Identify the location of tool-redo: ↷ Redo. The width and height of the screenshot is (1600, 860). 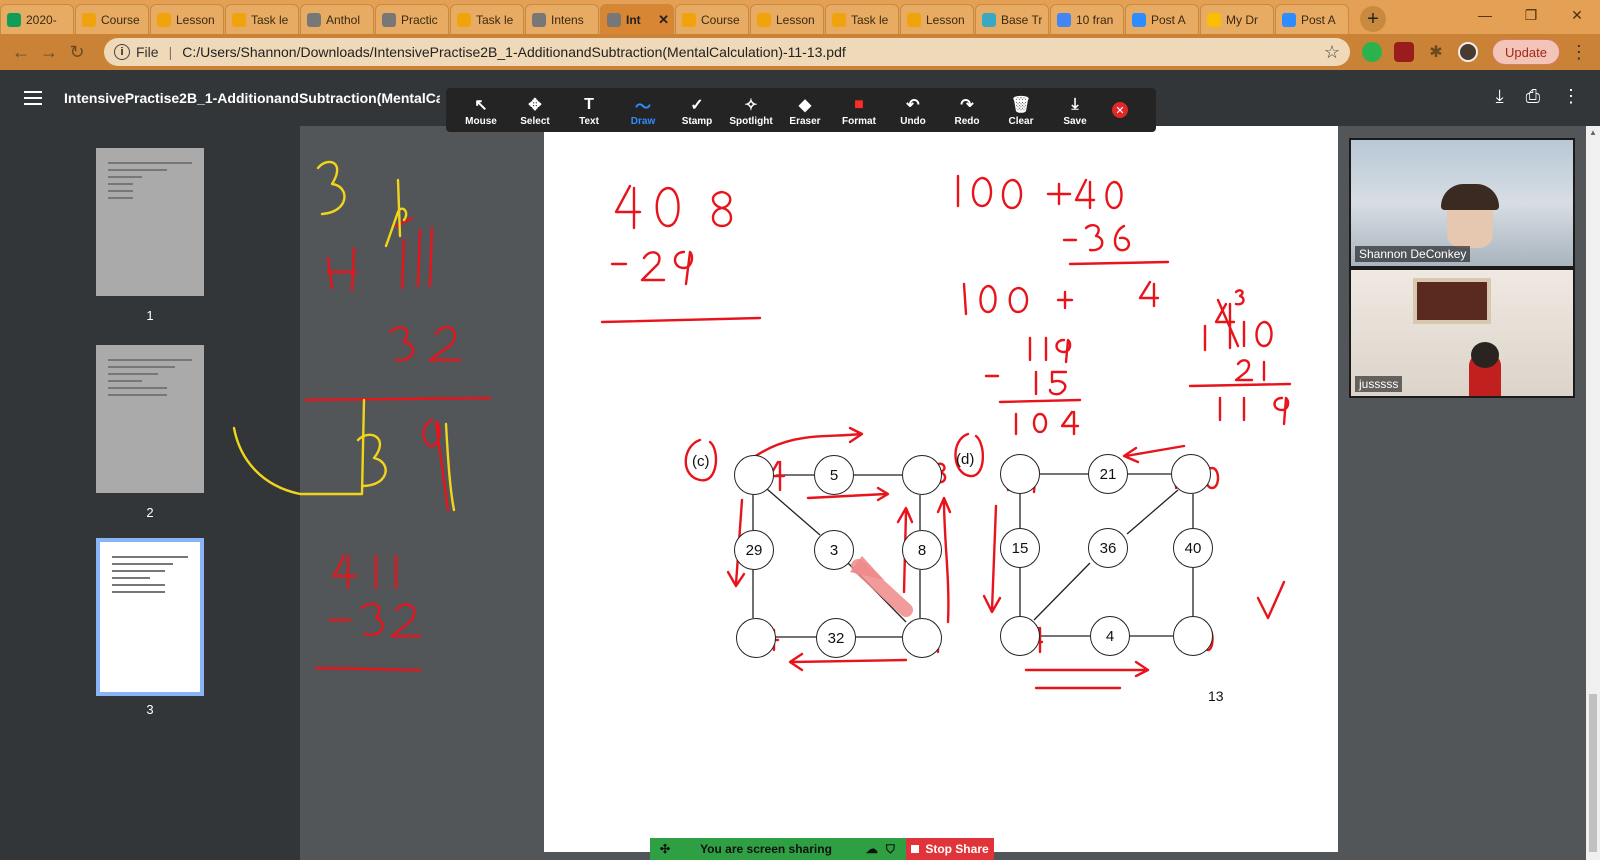
(967, 110).